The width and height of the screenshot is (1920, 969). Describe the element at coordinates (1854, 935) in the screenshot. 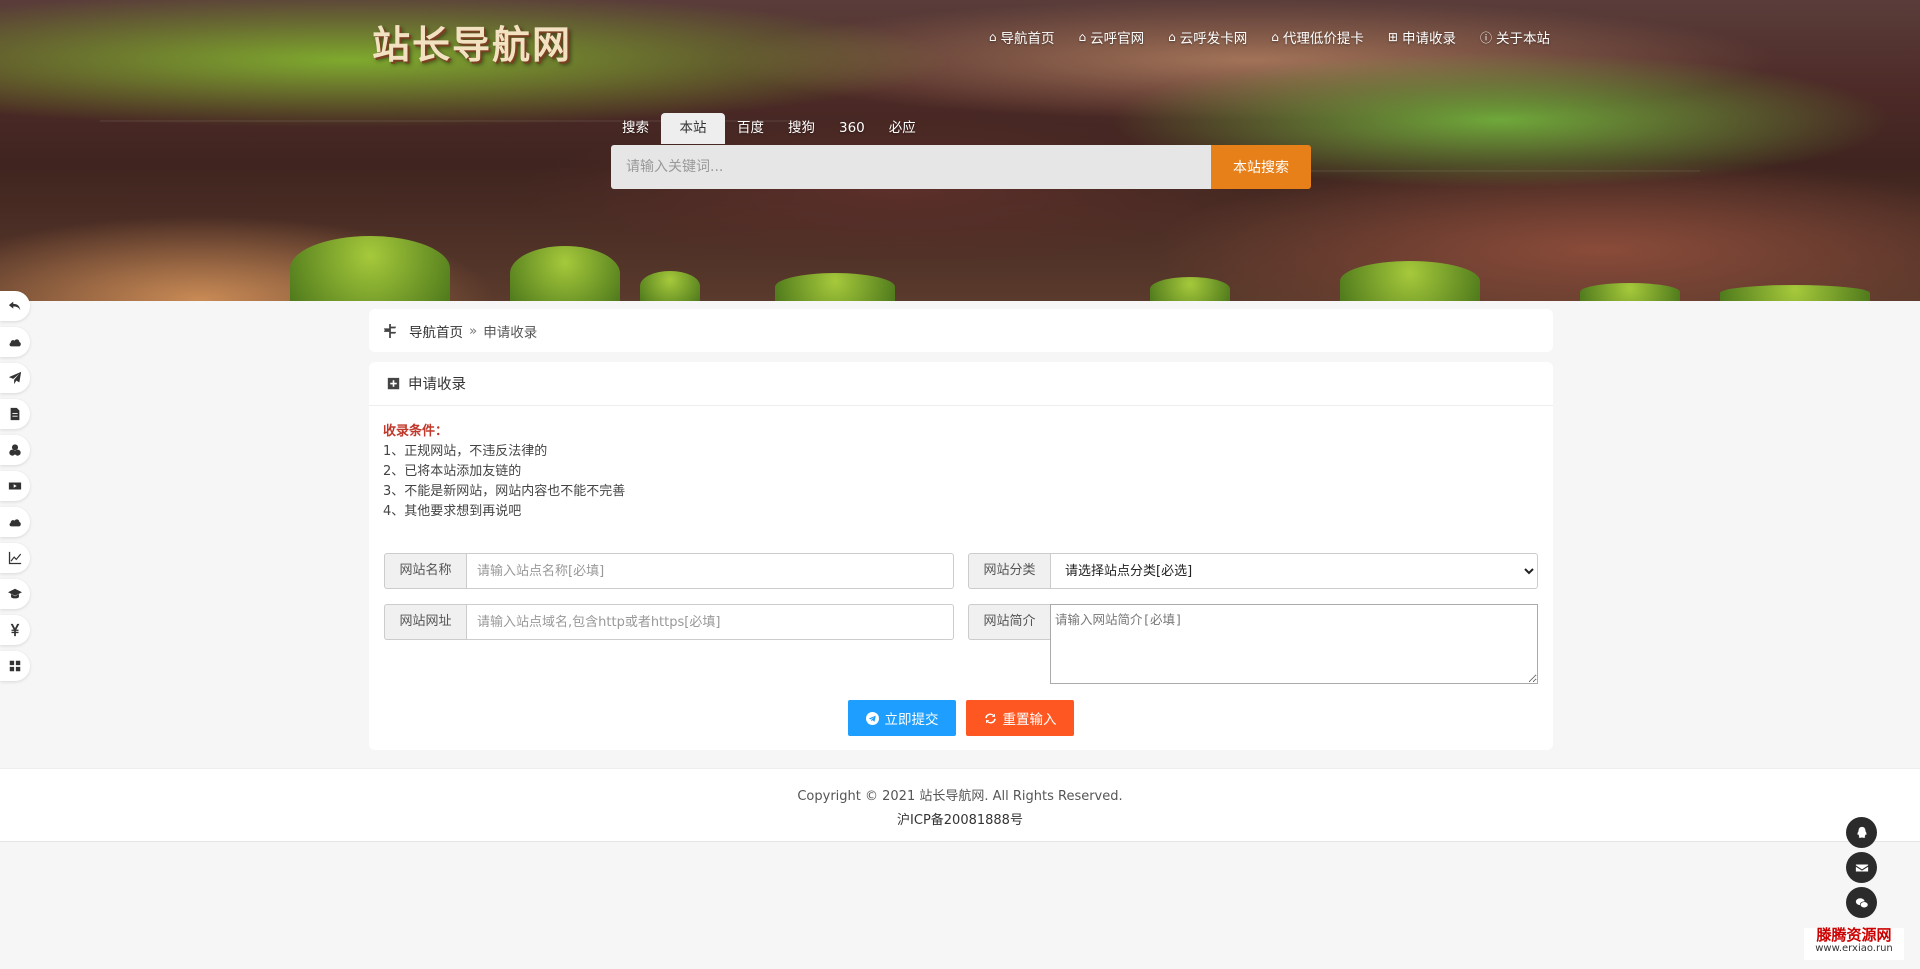

I see `watermark-title: 滕腾资源网` at that location.